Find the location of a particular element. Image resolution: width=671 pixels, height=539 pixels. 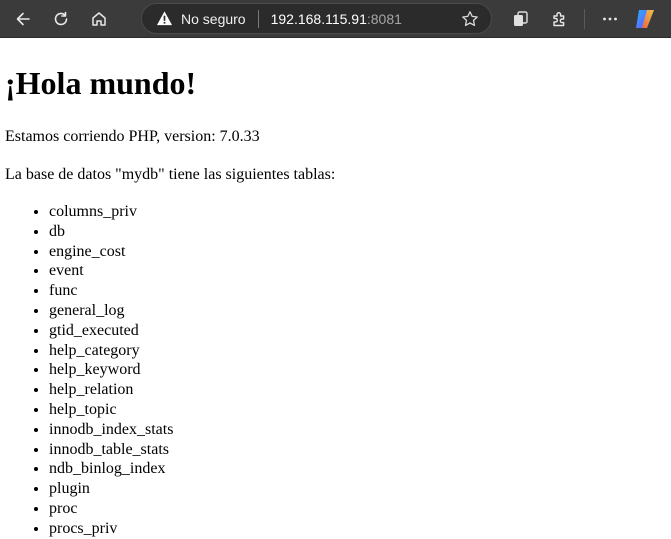

more-button is located at coordinates (610, 19).